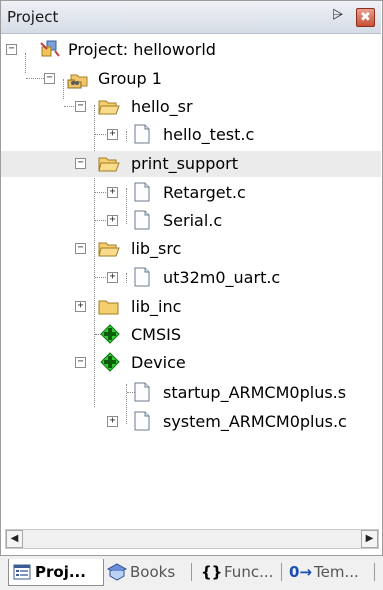 This screenshot has height=590, width=383. What do you see at coordinates (33, 17) in the screenshot?
I see `panel-title: Project` at bounding box center [33, 17].